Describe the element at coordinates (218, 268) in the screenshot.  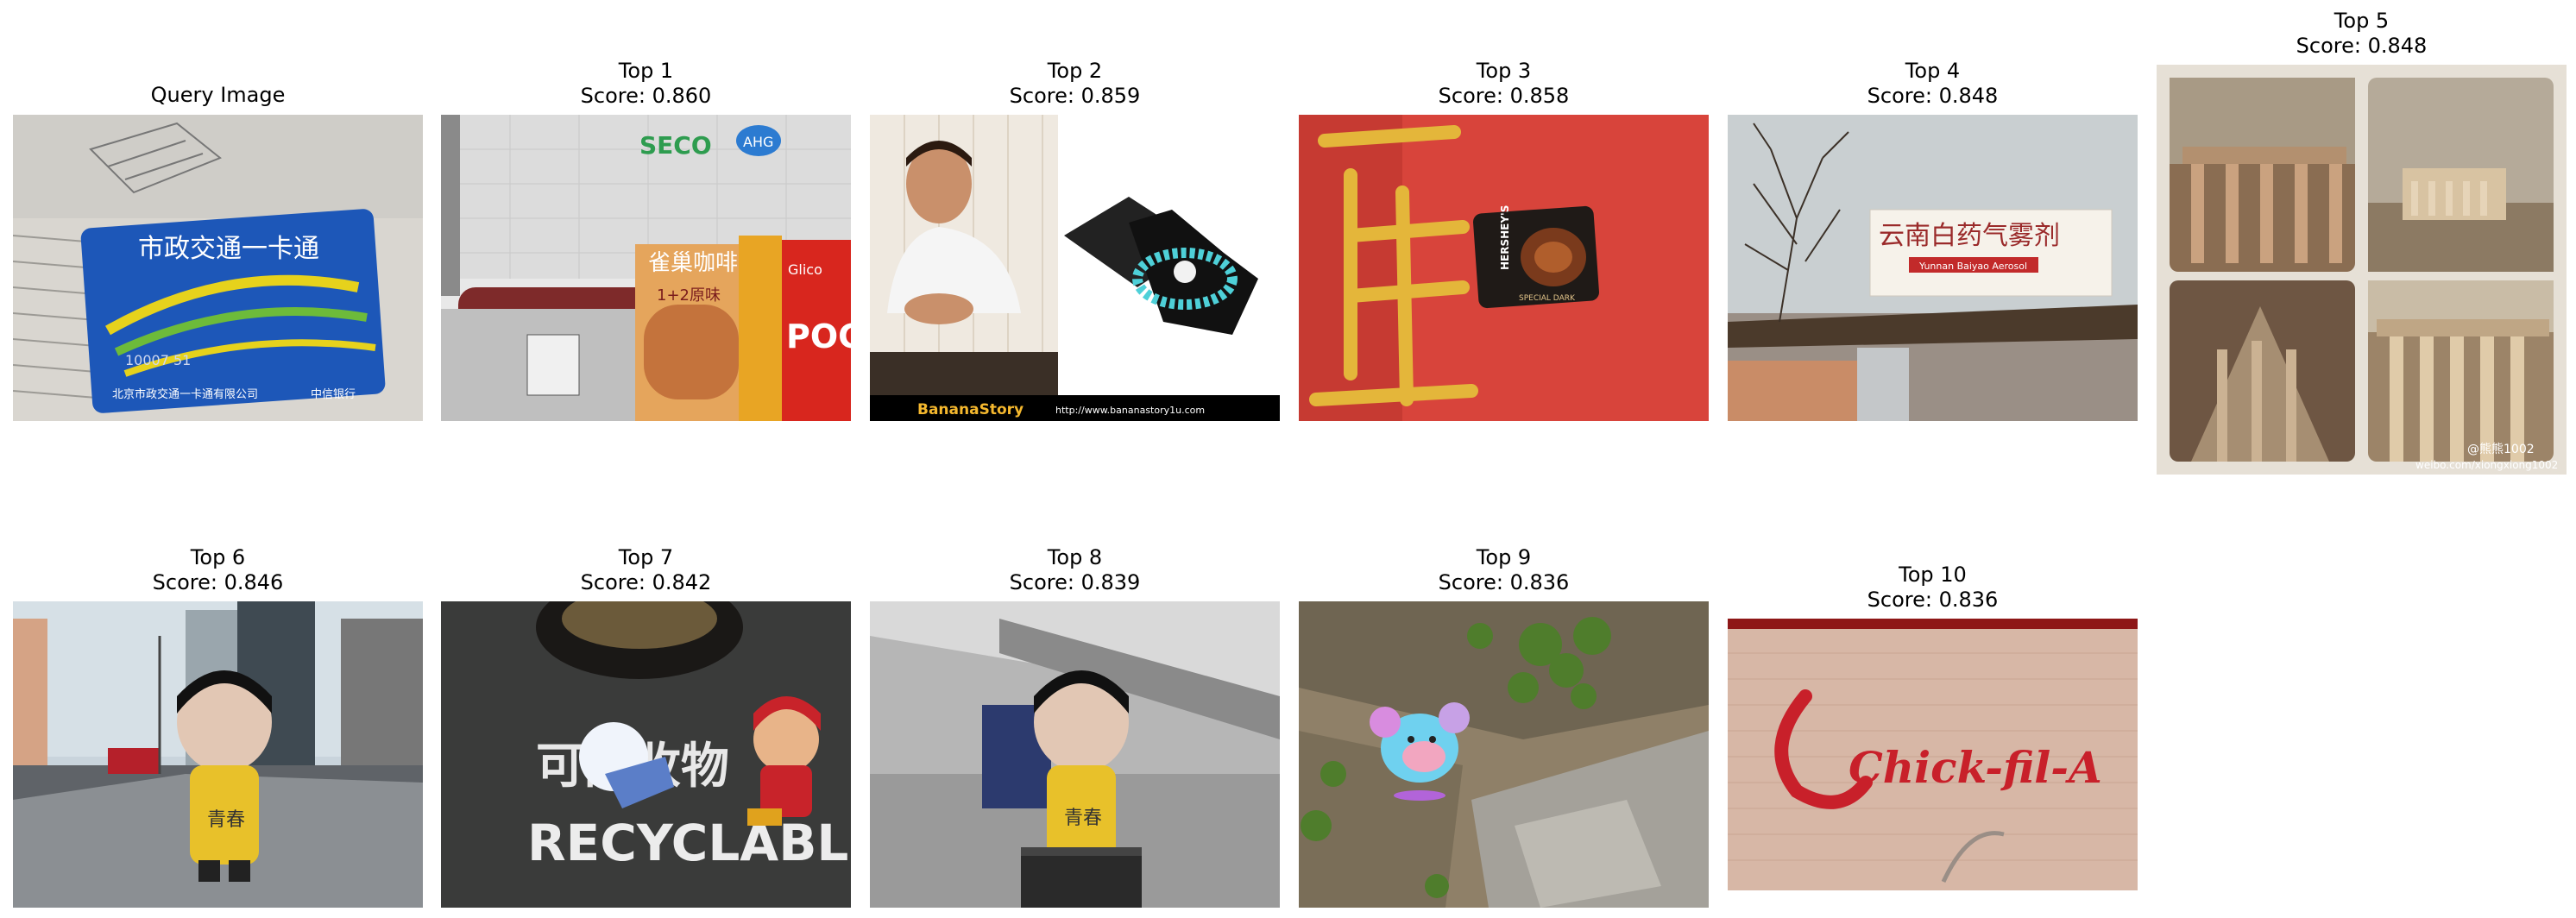
I see `query-image: 市政交通一卡通 10007 51 北京市政交通一卡通有限公司 中信银行` at that location.